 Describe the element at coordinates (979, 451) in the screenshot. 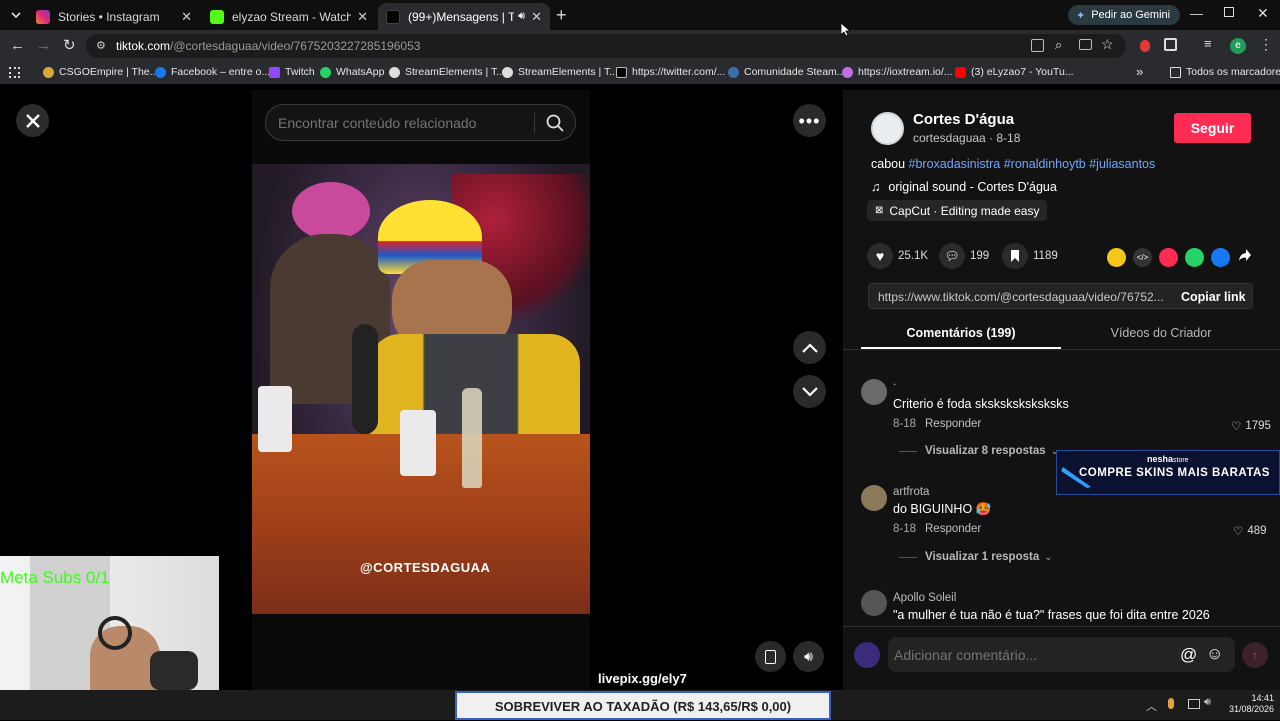

I see `view-replies: Visualizar 8 respostas ⌄` at that location.